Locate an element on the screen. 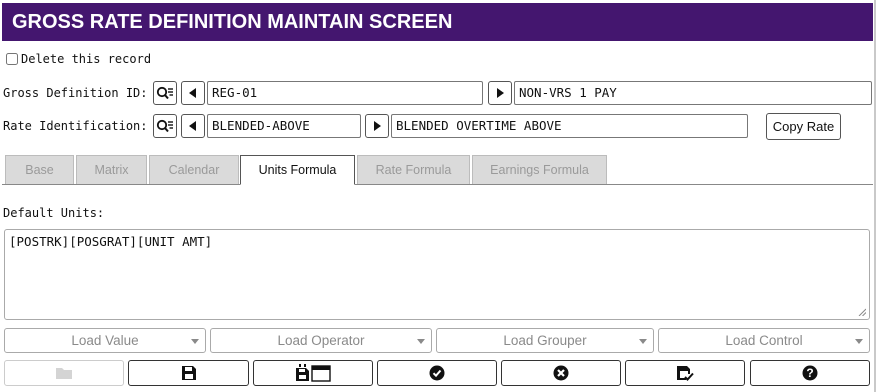  open-button is located at coordinates (64, 373).